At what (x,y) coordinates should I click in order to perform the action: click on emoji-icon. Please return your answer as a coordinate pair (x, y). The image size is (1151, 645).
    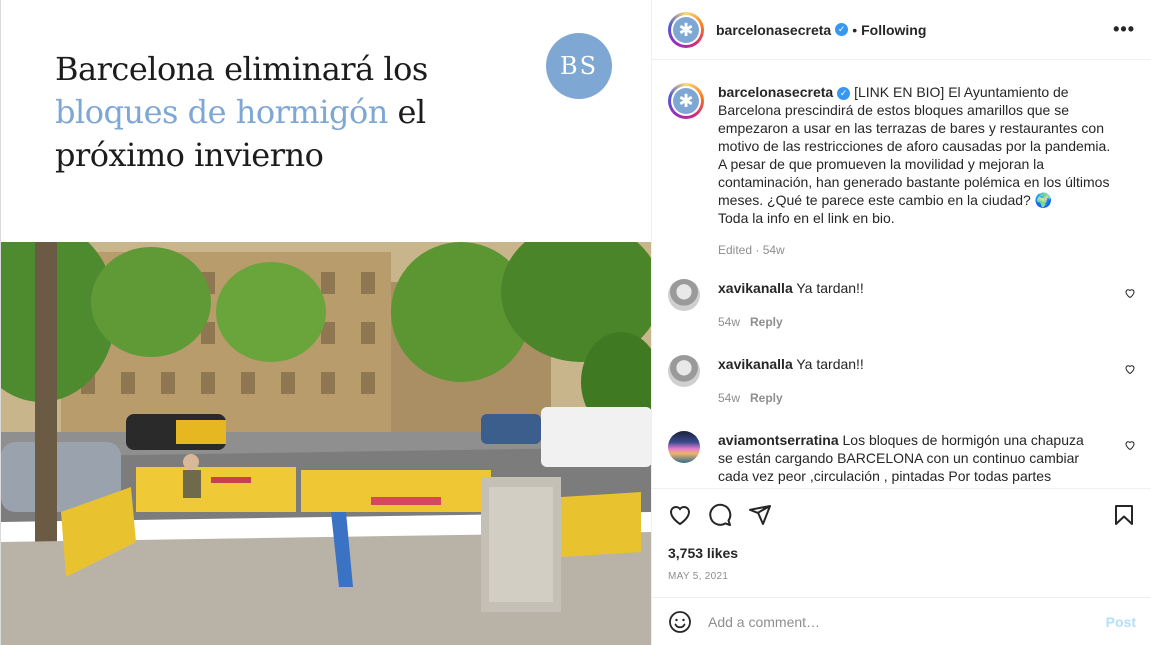
    Looking at the image, I should click on (680, 622).